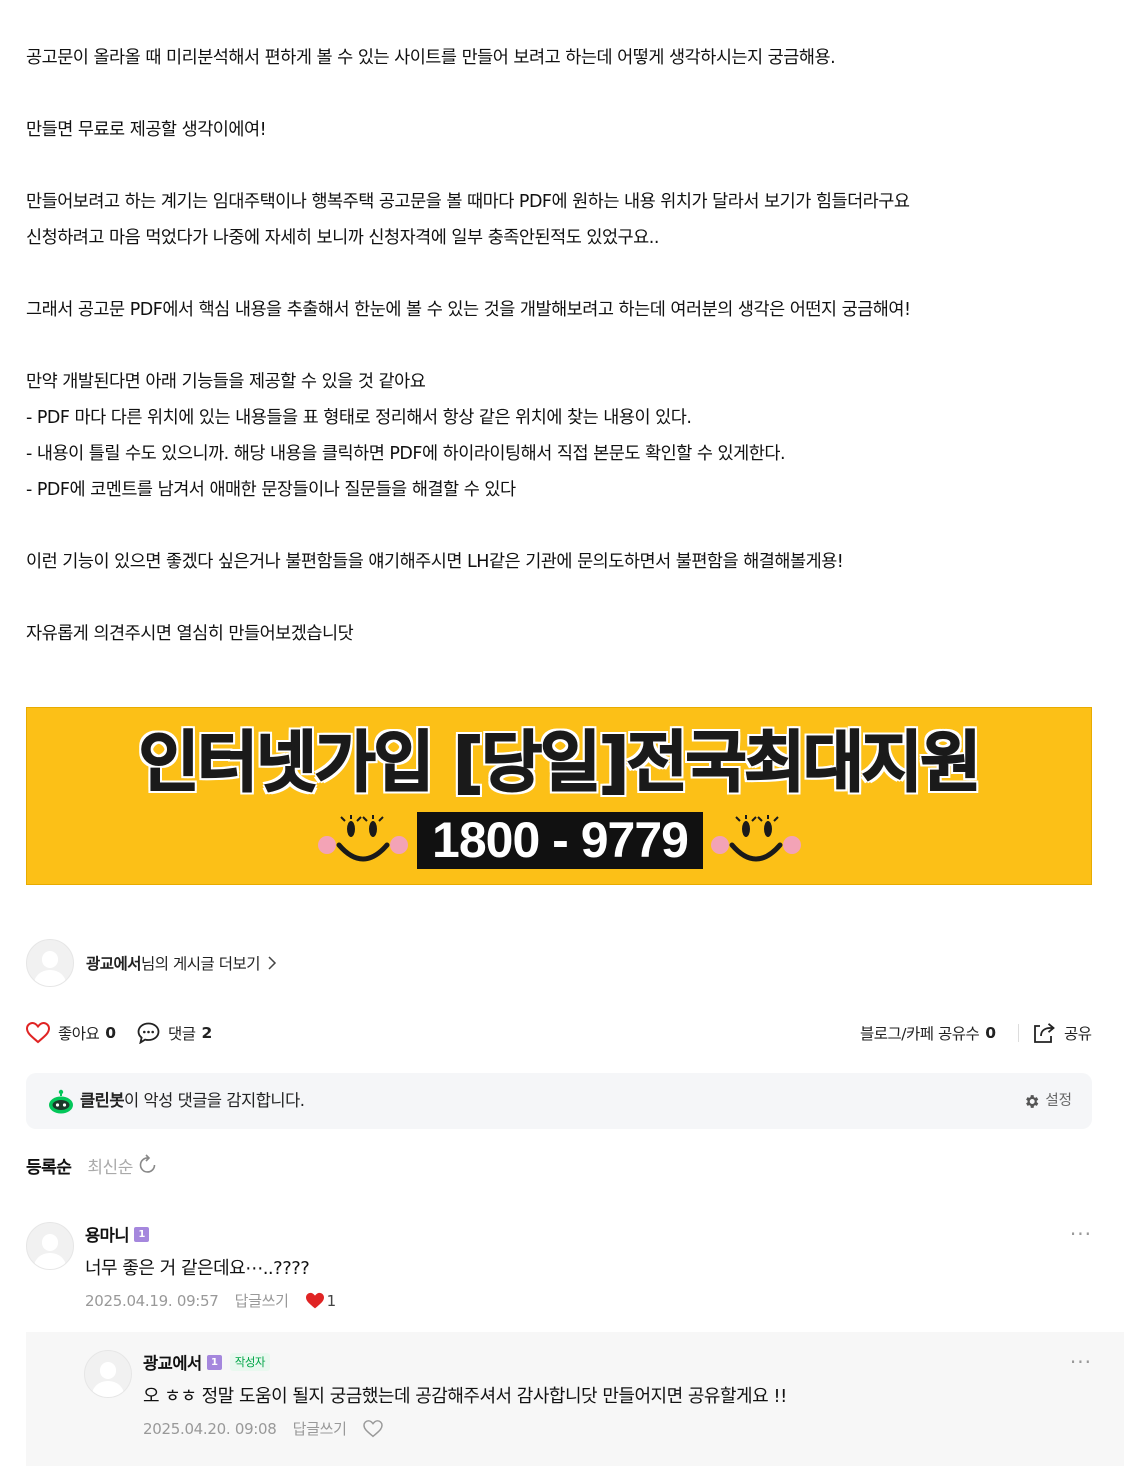 The image size is (1124, 1466). I want to click on comment-meta: 2025.04.19. 09:57 답글쓰기 1, so click(210, 1300).